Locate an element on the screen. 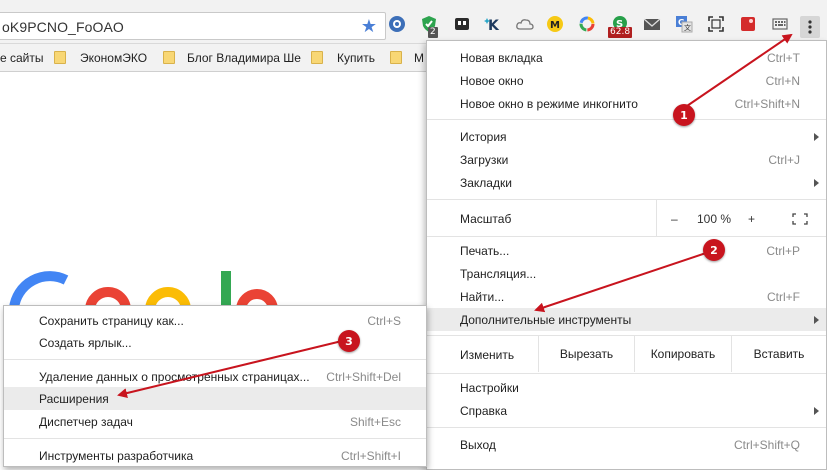 The width and height of the screenshot is (827, 470). cloud-extension-icon is located at coordinates (525, 24).